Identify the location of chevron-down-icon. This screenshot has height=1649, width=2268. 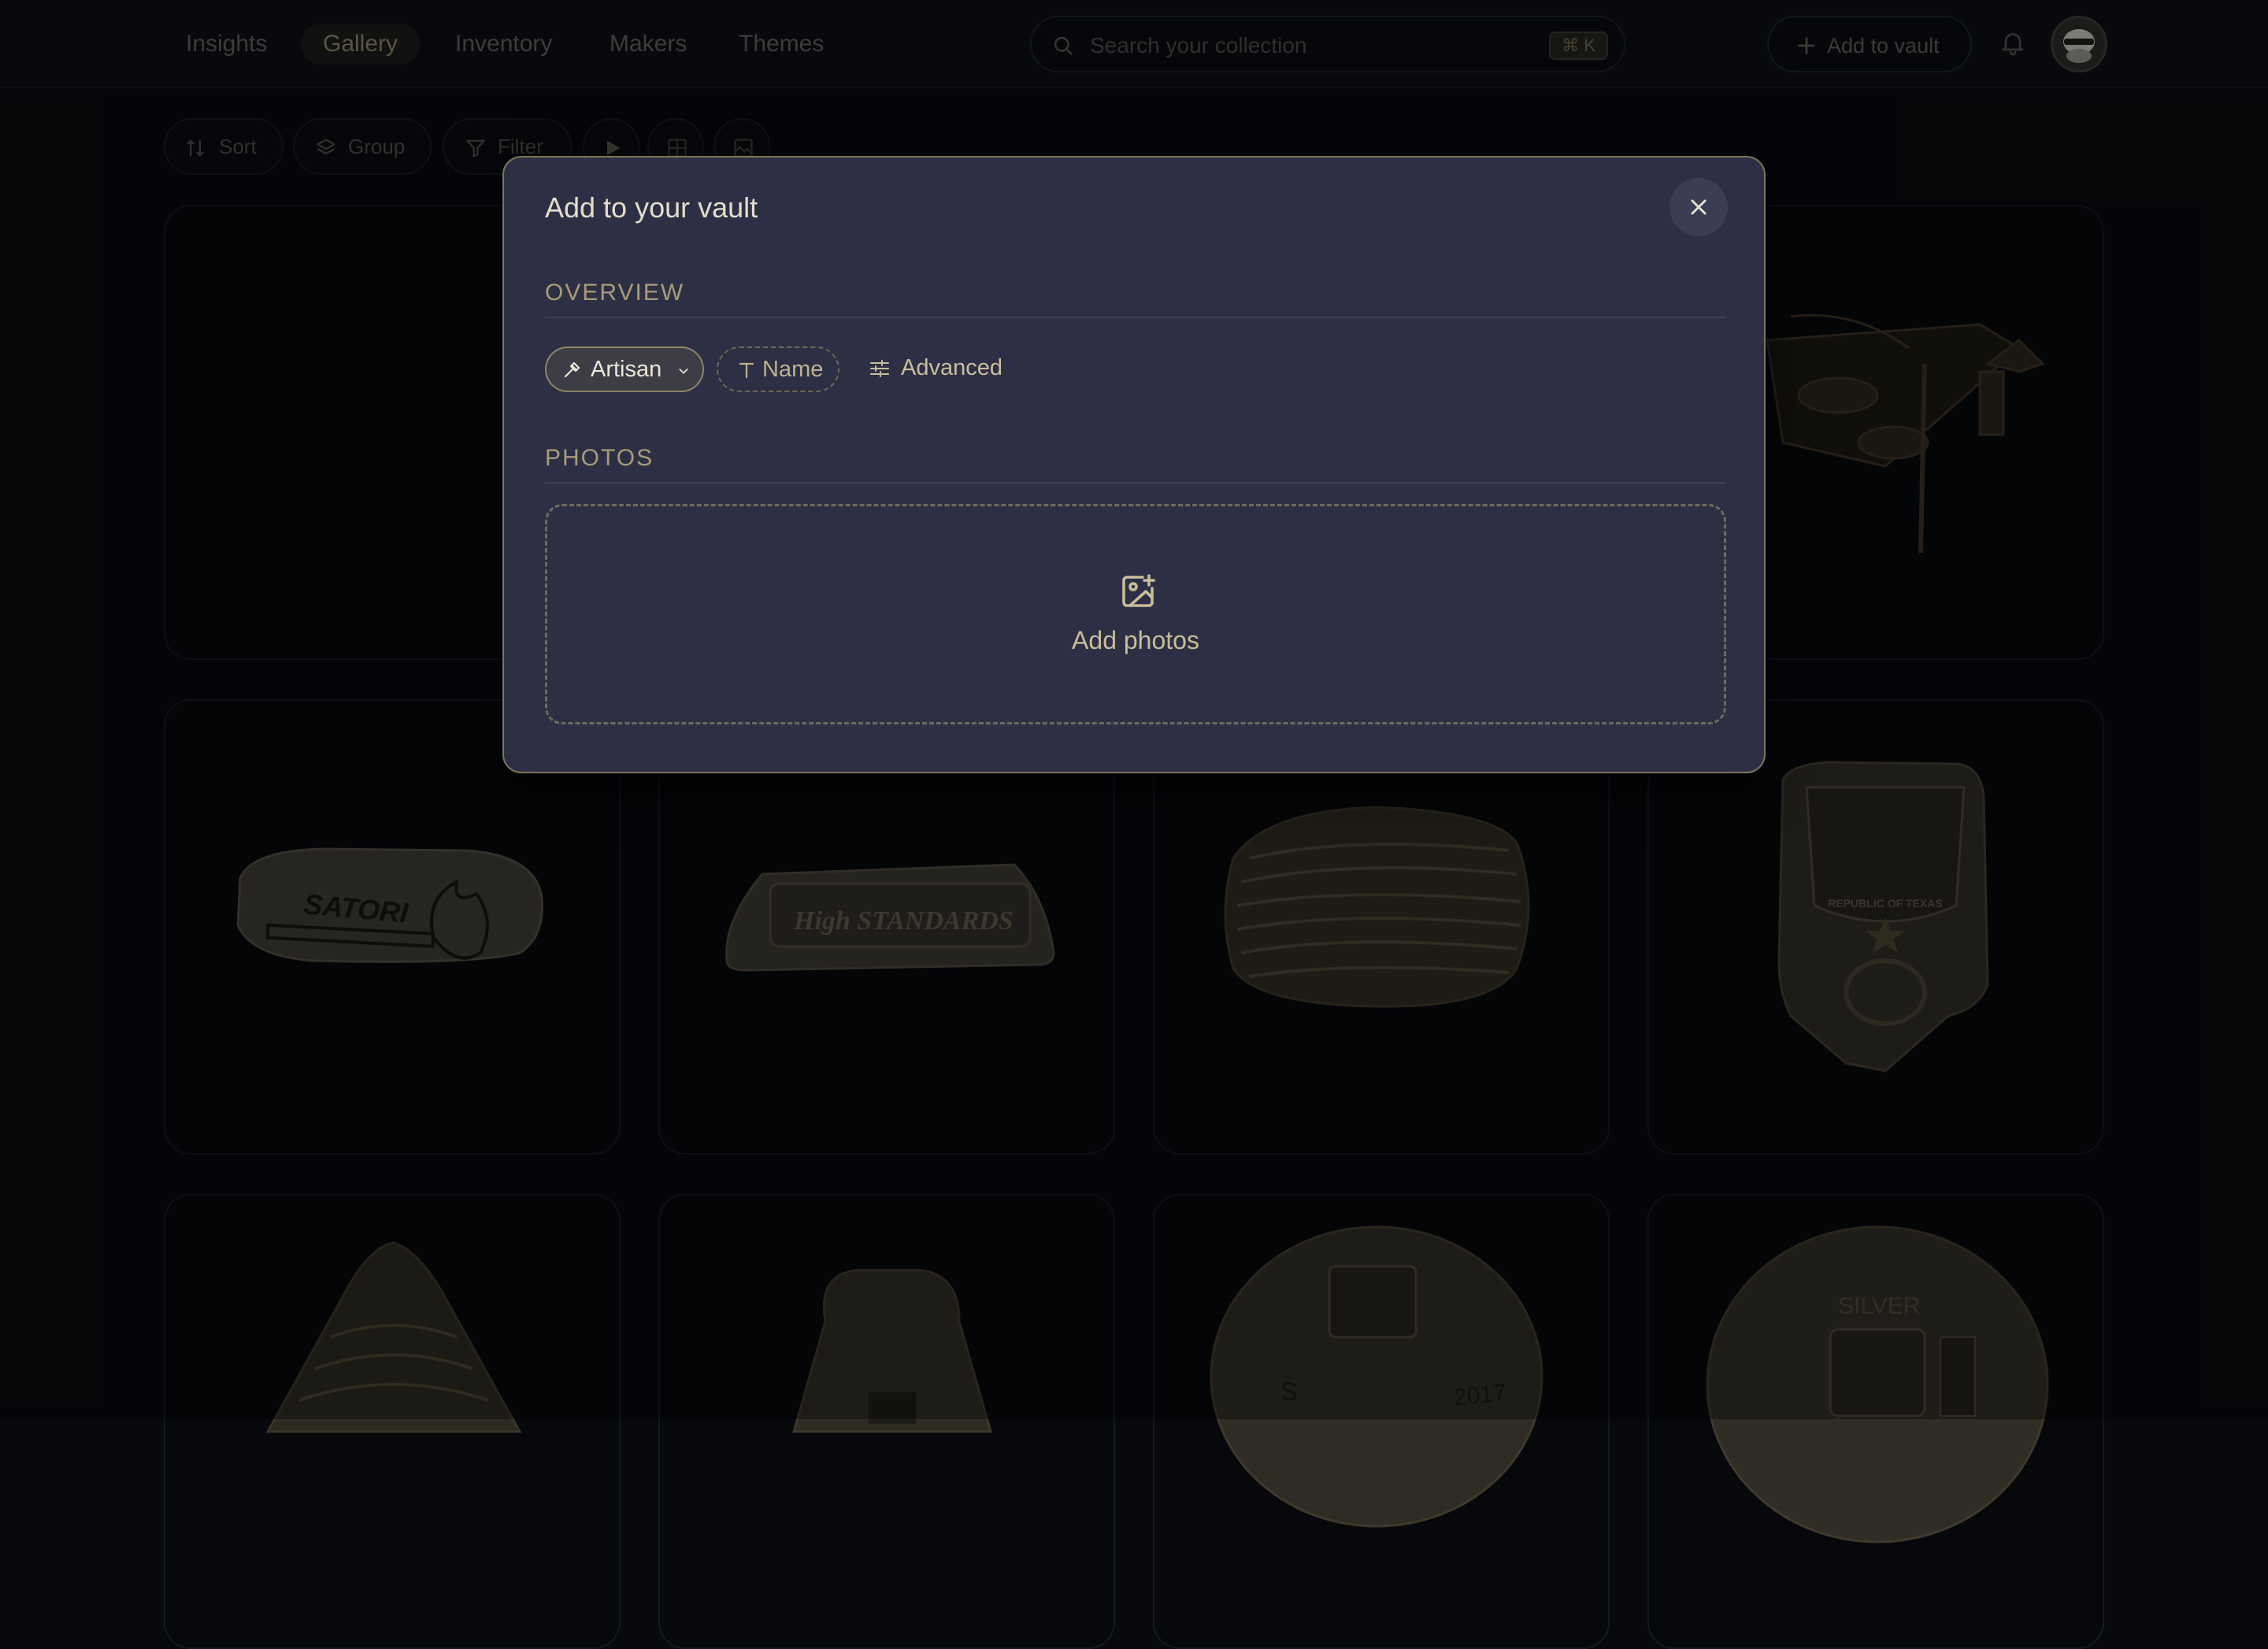
(683, 371).